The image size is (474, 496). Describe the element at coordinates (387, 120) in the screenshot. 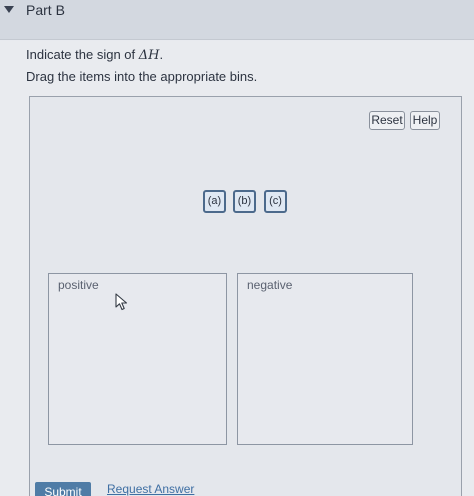

I see `reset-button: Reset` at that location.